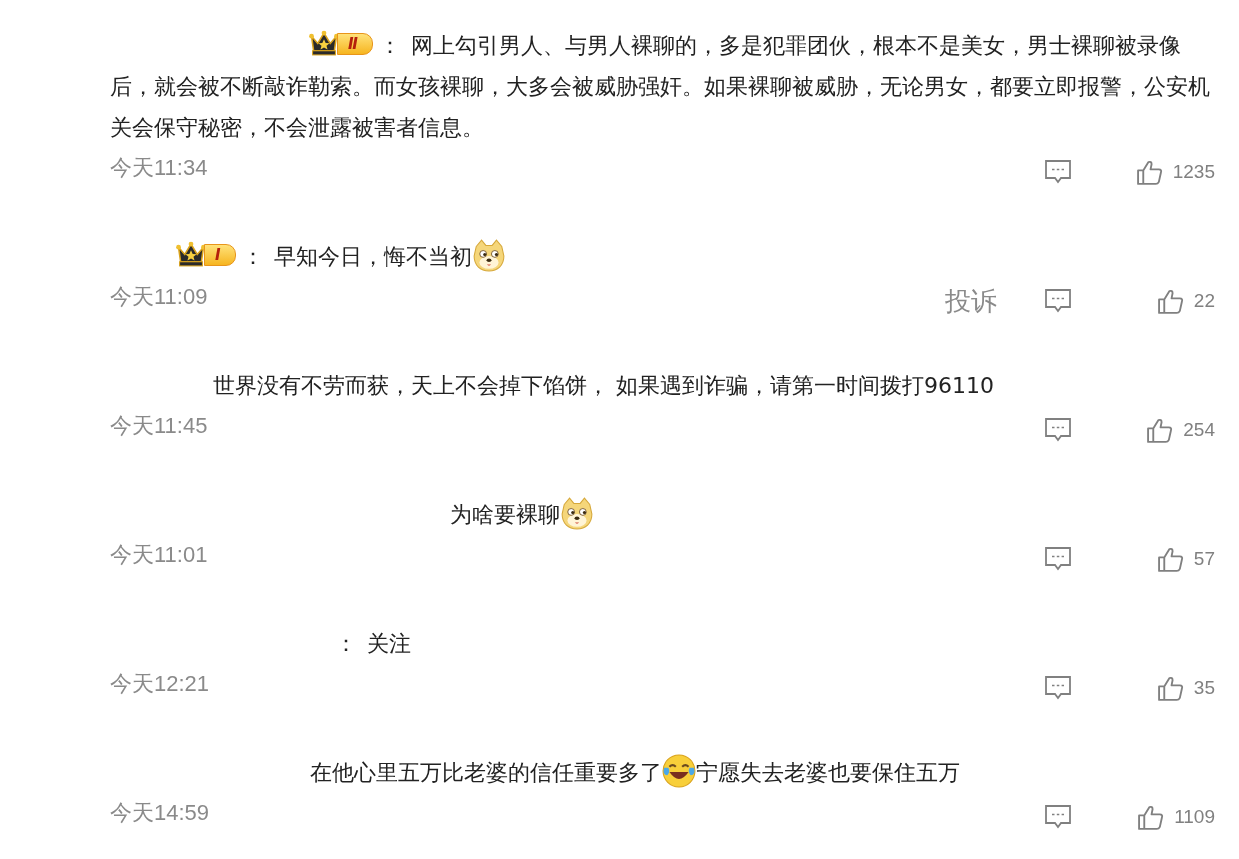 This screenshot has width=1239, height=859. Describe the element at coordinates (160, 684) in the screenshot. I see `comment-time: 今天12:21` at that location.